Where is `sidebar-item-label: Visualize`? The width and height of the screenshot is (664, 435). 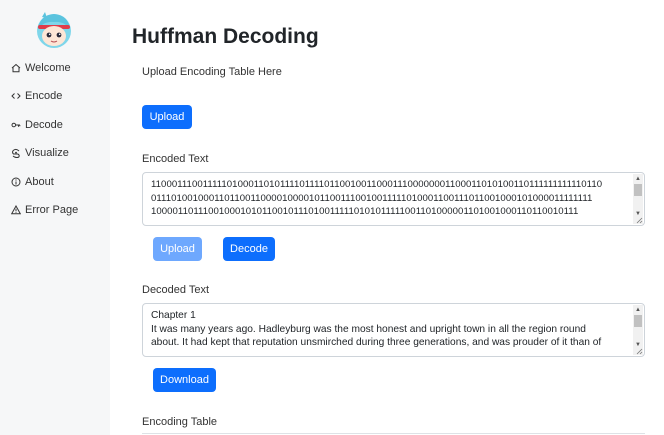 sidebar-item-label: Visualize is located at coordinates (47, 153).